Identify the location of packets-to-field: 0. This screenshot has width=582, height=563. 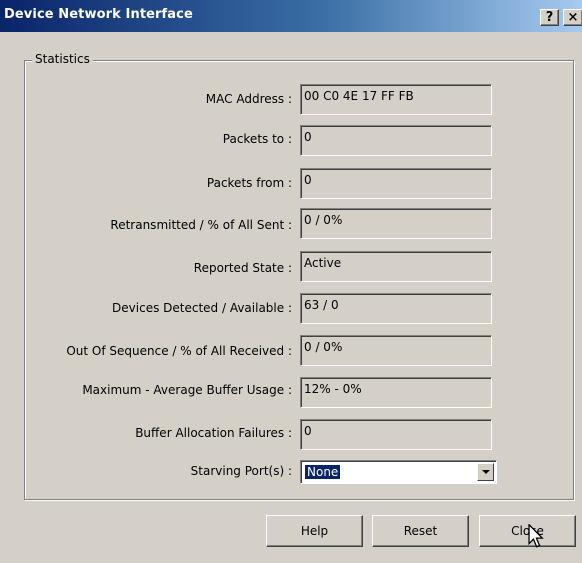
(396, 140).